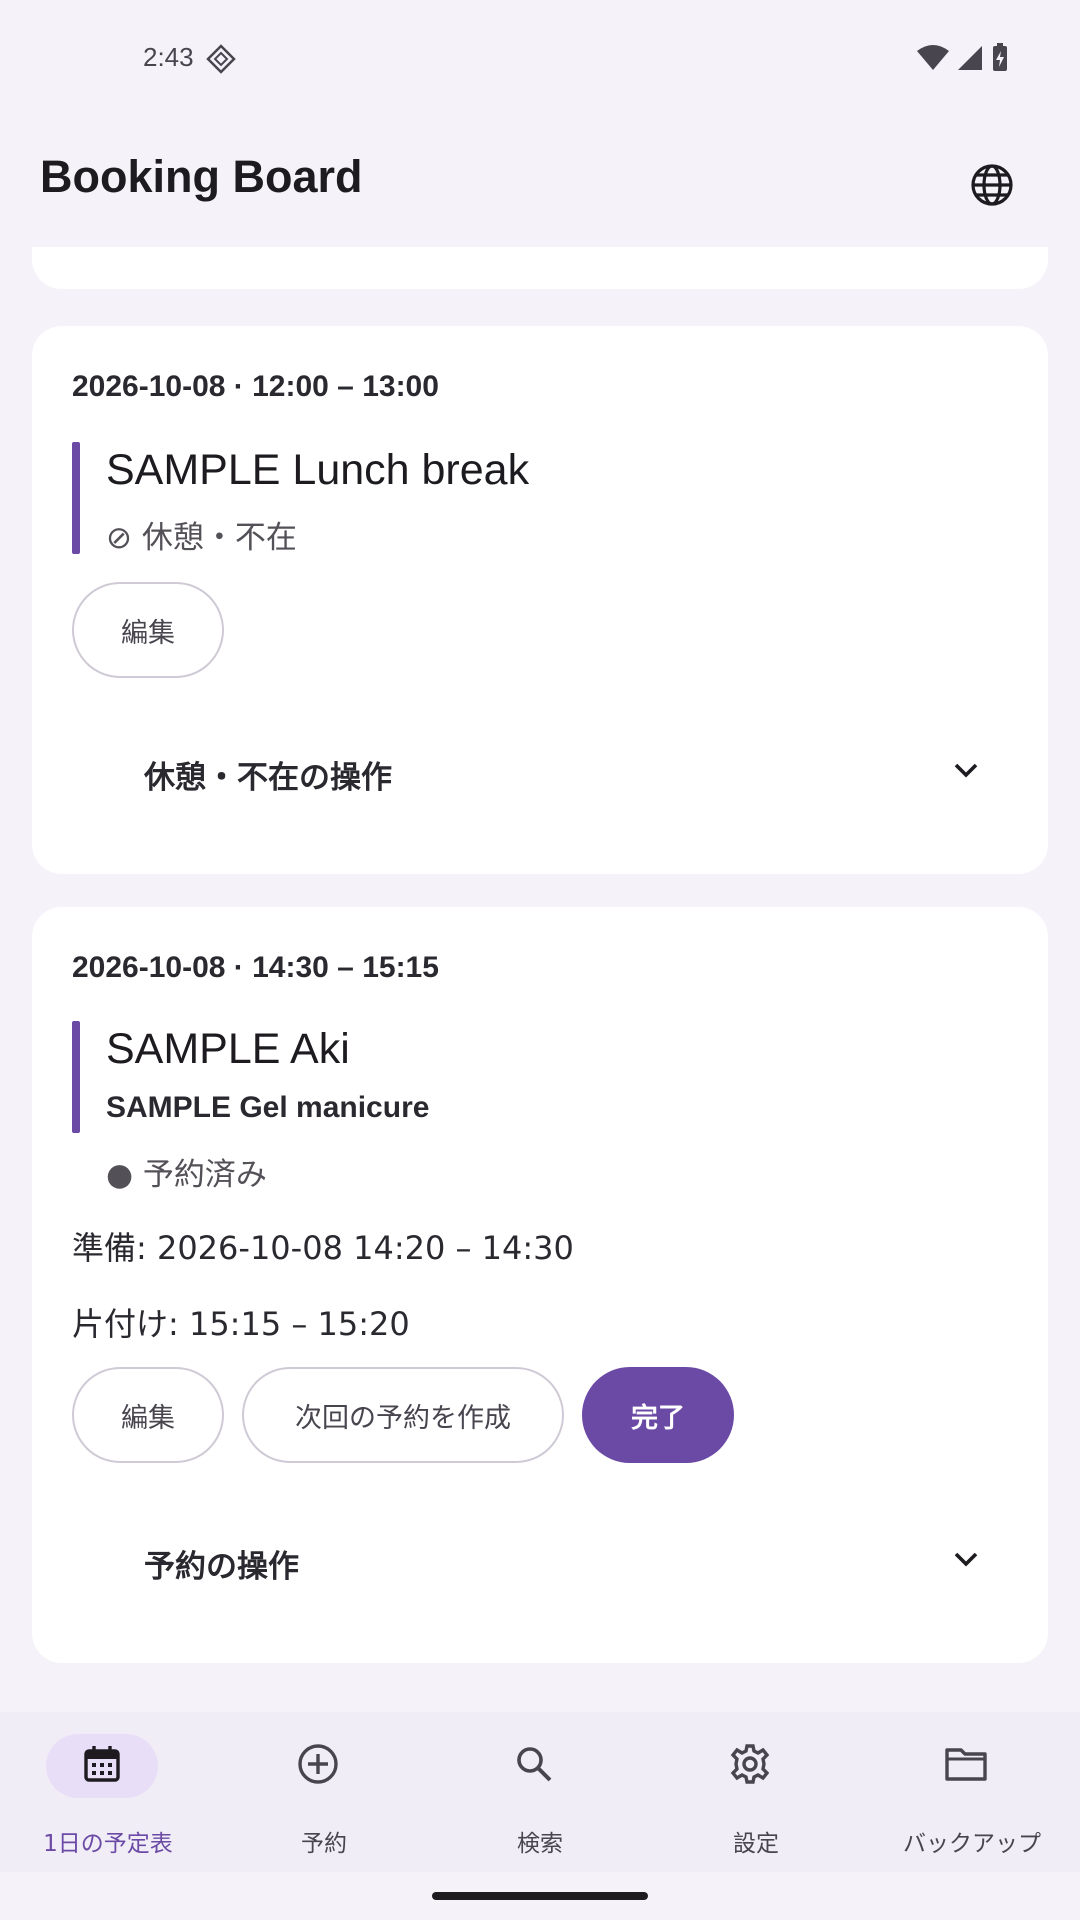  What do you see at coordinates (268, 1107) in the screenshot?
I see `service-name: SAMPLE Gel manicure` at bounding box center [268, 1107].